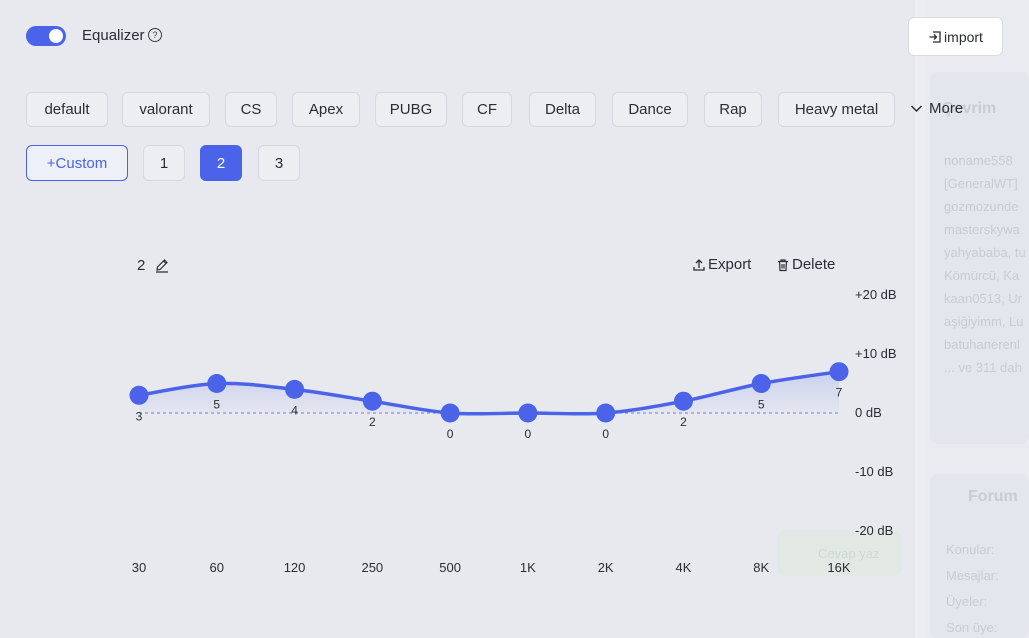  Describe the element at coordinates (876, 353) in the screenshot. I see `y-tick-label: +10 dB` at that location.